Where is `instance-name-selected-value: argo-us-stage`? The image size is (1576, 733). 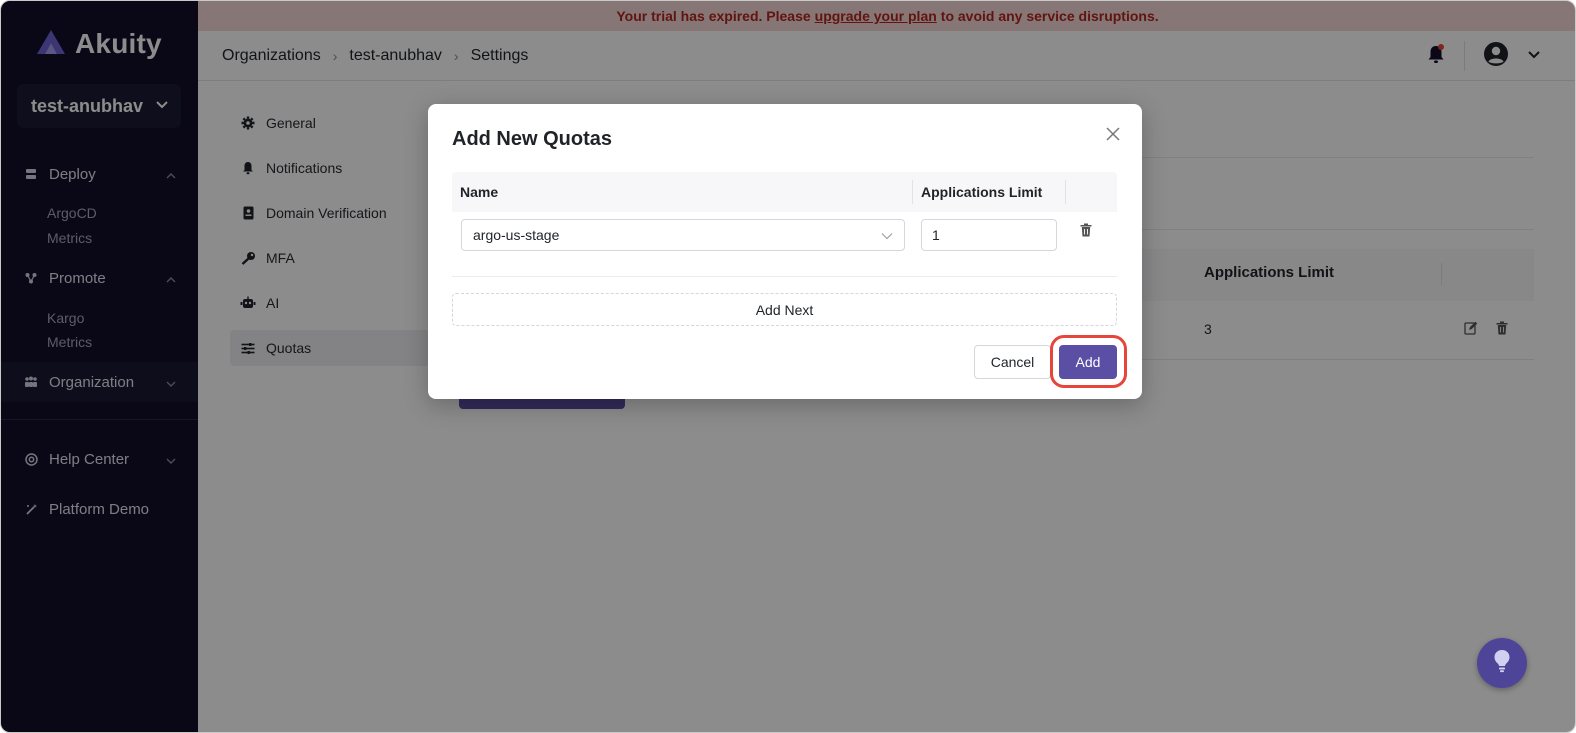 instance-name-selected-value: argo-us-stage is located at coordinates (516, 235).